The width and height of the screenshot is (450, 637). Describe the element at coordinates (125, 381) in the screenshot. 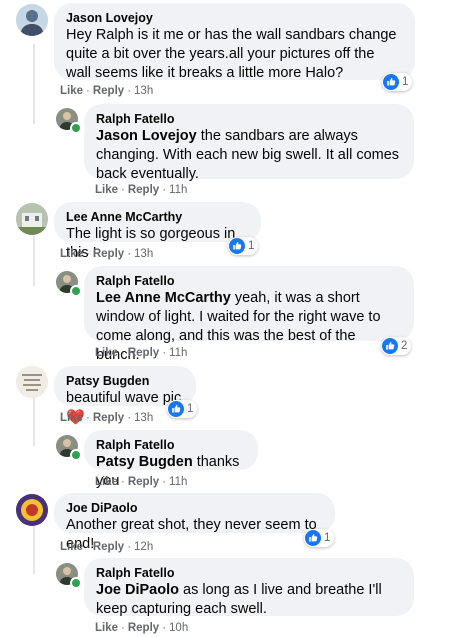

I see `comment-author: Patsy Bugden` at that location.